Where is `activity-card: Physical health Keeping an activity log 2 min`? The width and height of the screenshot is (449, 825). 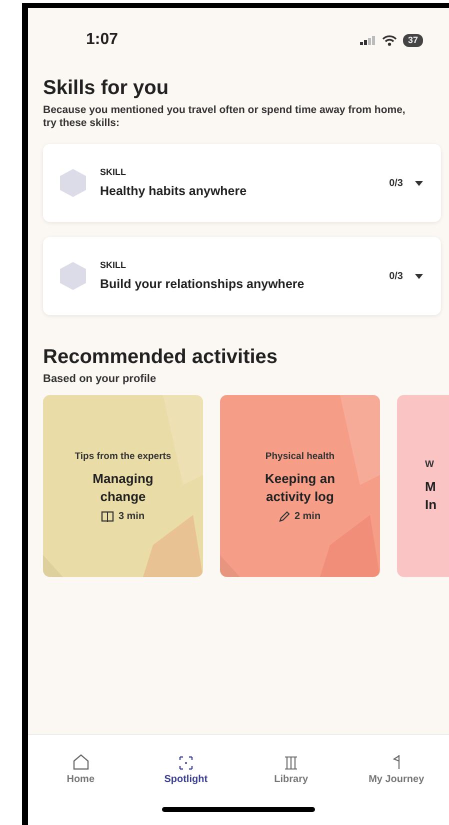 activity-card: Physical health Keeping an activity log 2 min is located at coordinates (300, 486).